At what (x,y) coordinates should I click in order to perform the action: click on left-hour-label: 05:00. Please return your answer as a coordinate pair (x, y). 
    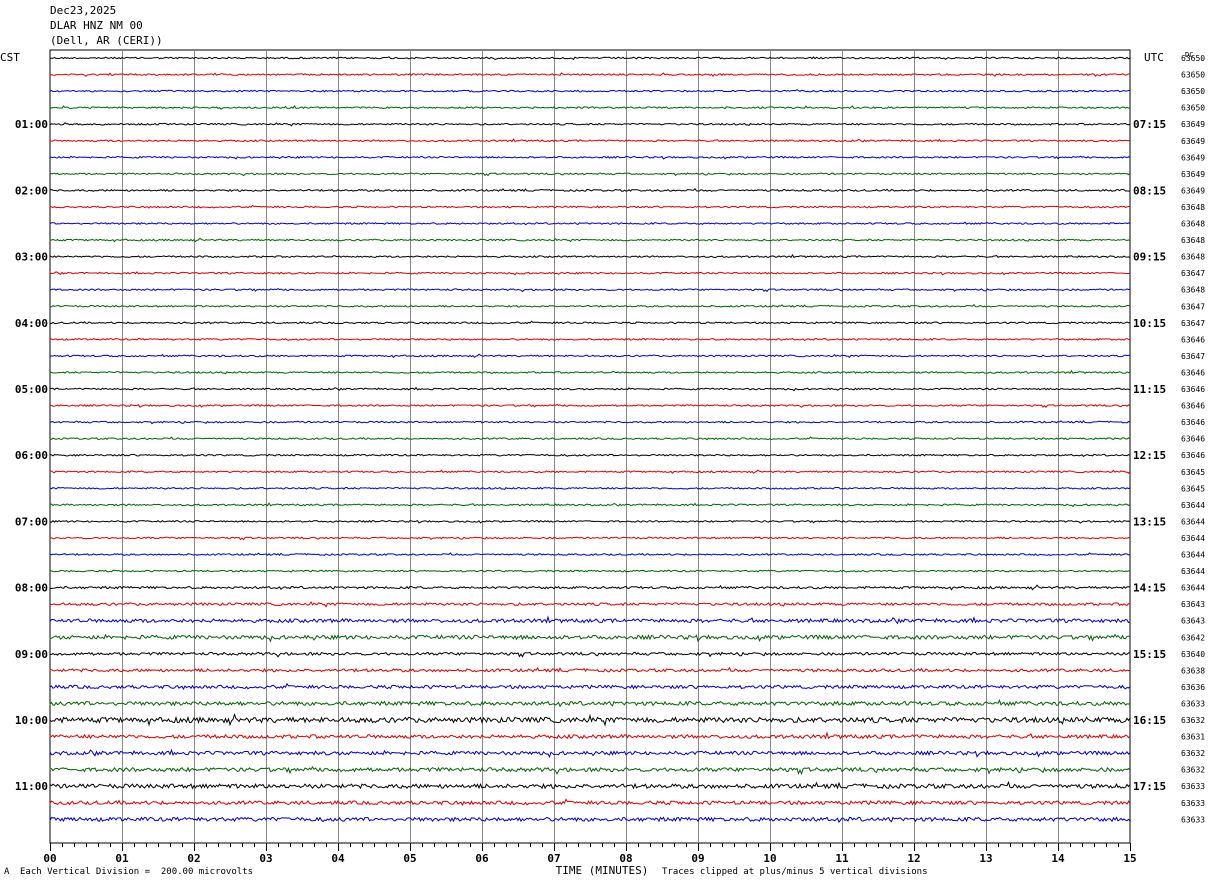
    Looking at the image, I should click on (31, 389).